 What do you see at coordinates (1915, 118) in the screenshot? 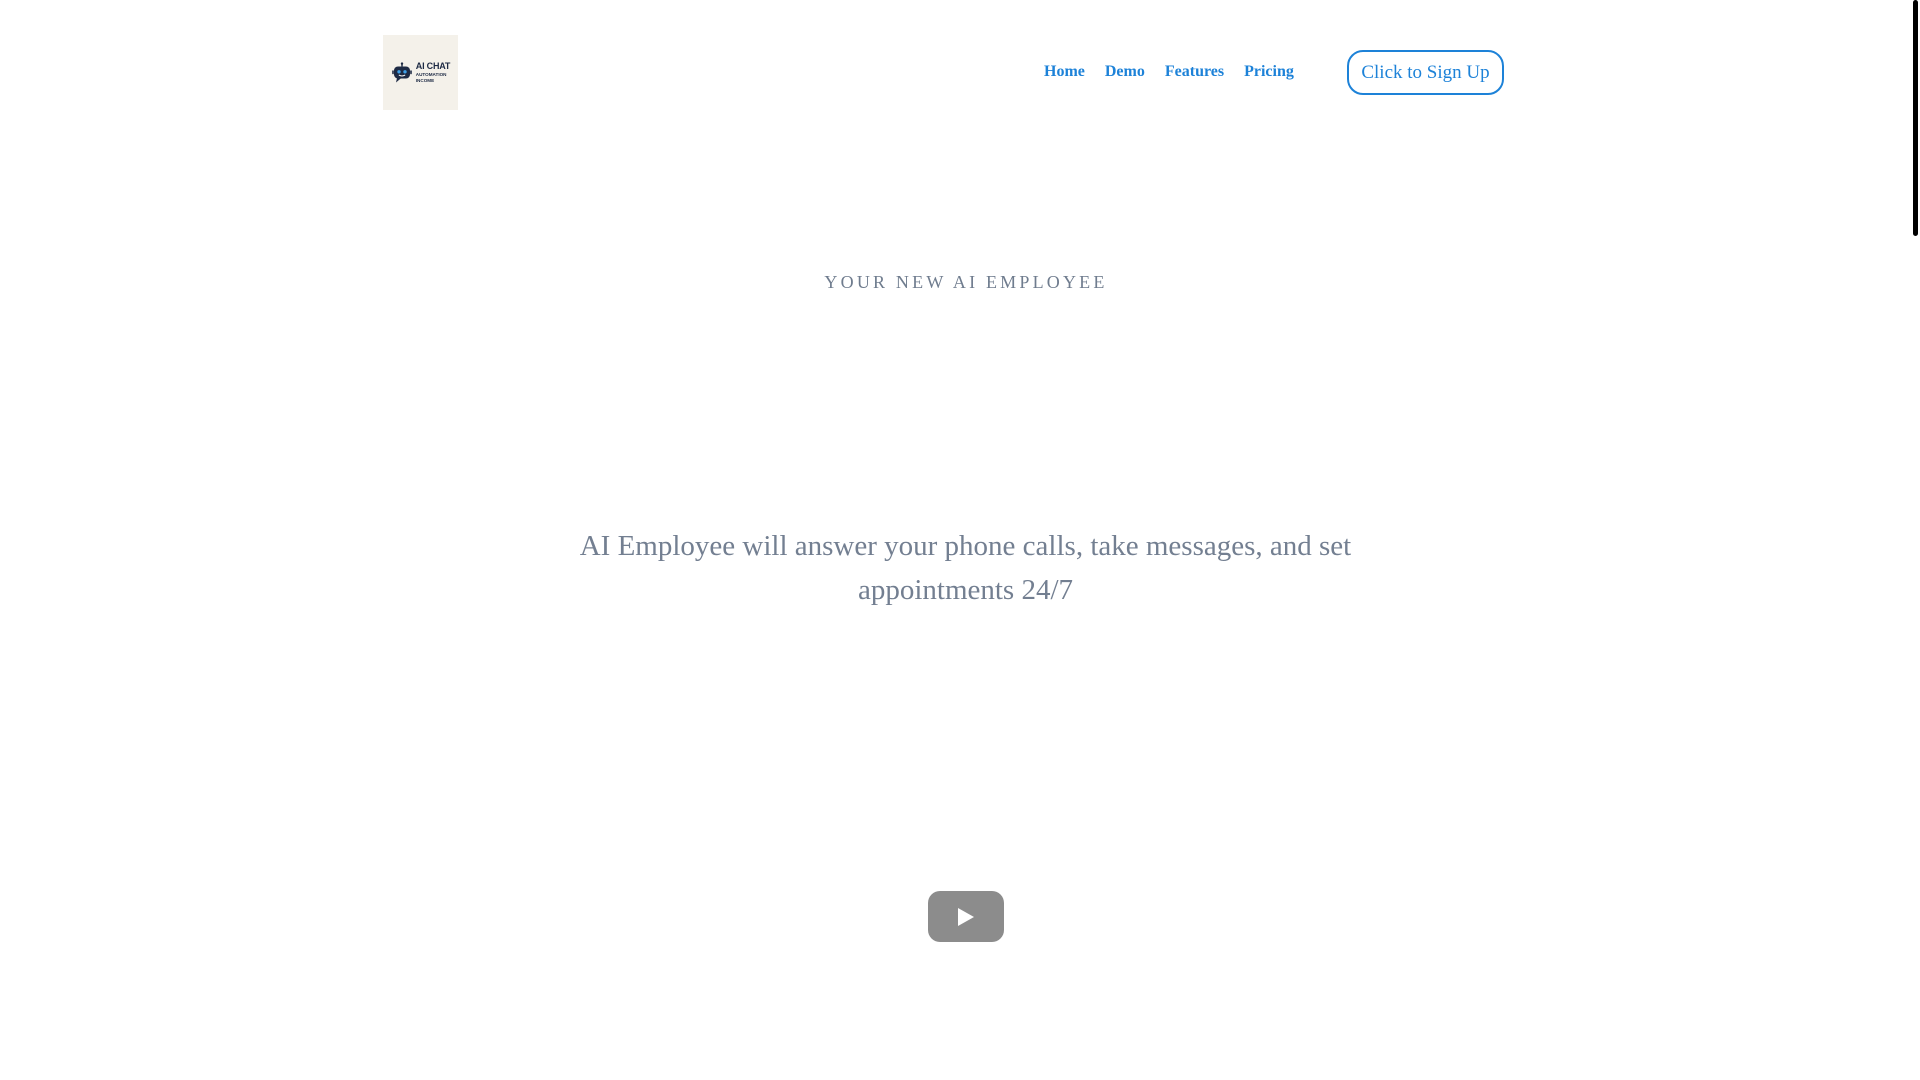
I see `scrollbar-thumb` at bounding box center [1915, 118].